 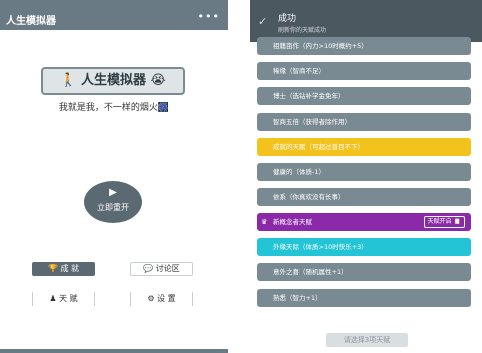 I want to click on talent-label: 祖籍亩作（内力>10时概约+5）, so click(x=320, y=46).